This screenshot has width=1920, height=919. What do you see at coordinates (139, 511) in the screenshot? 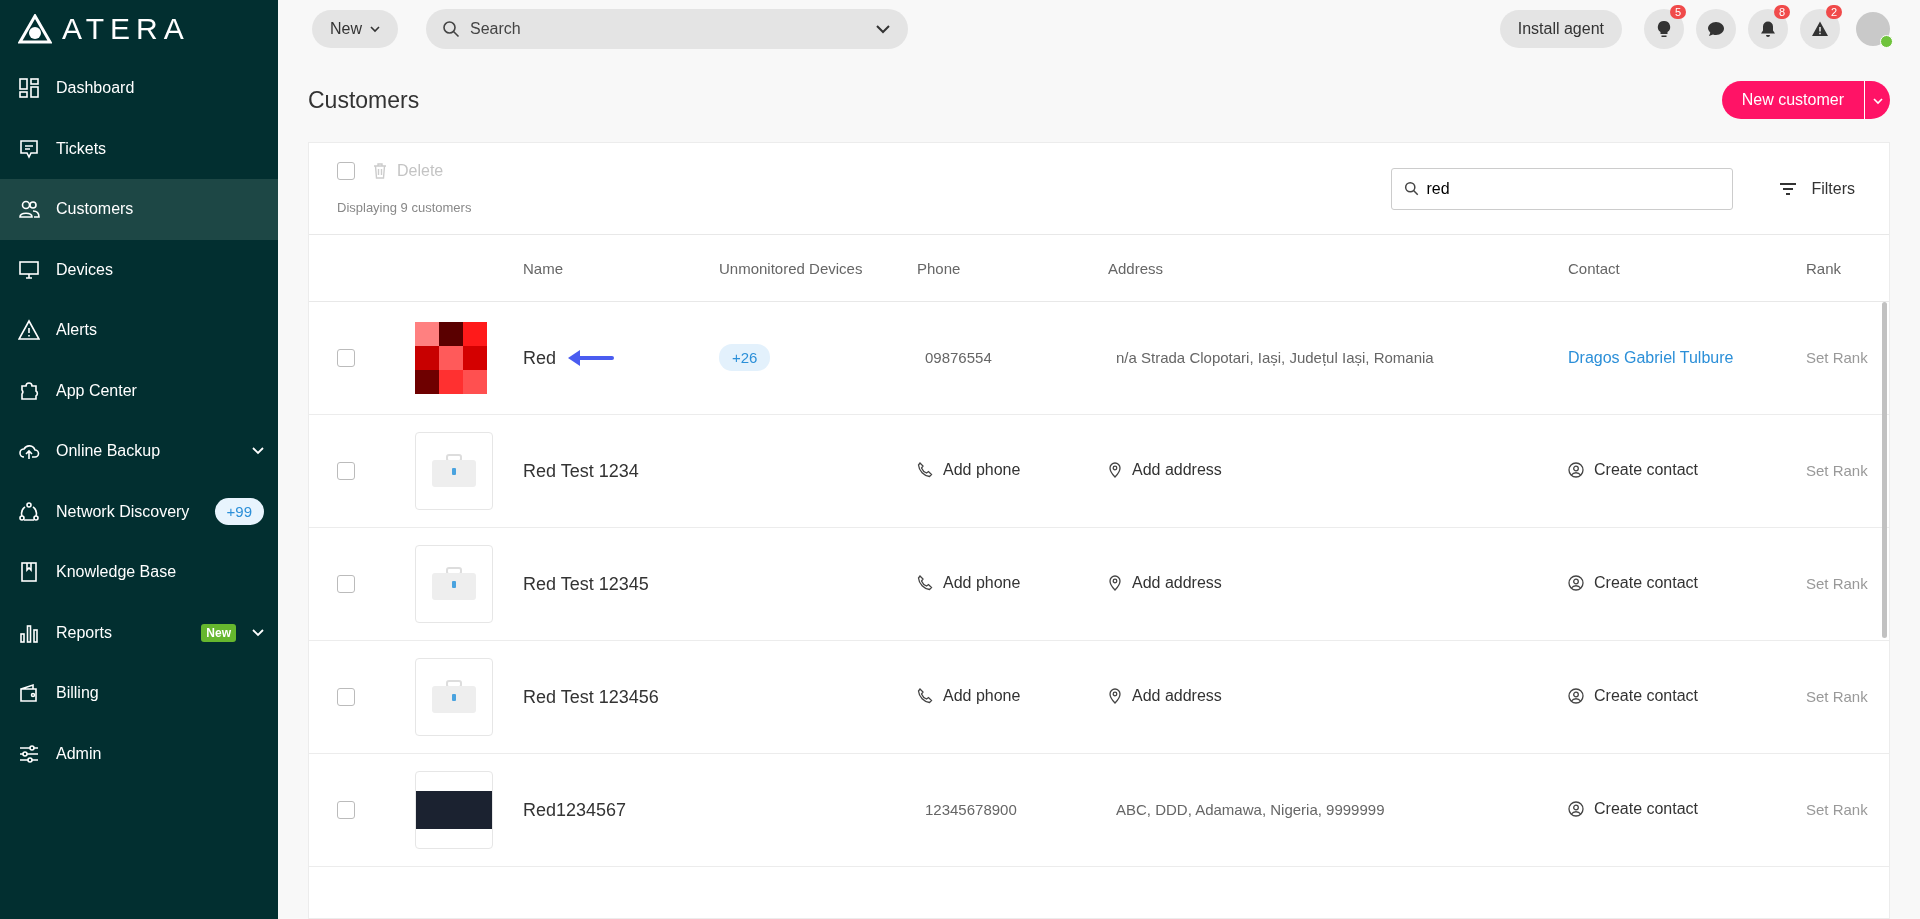
I see `sidebar-item: Network Discovery +99` at bounding box center [139, 511].